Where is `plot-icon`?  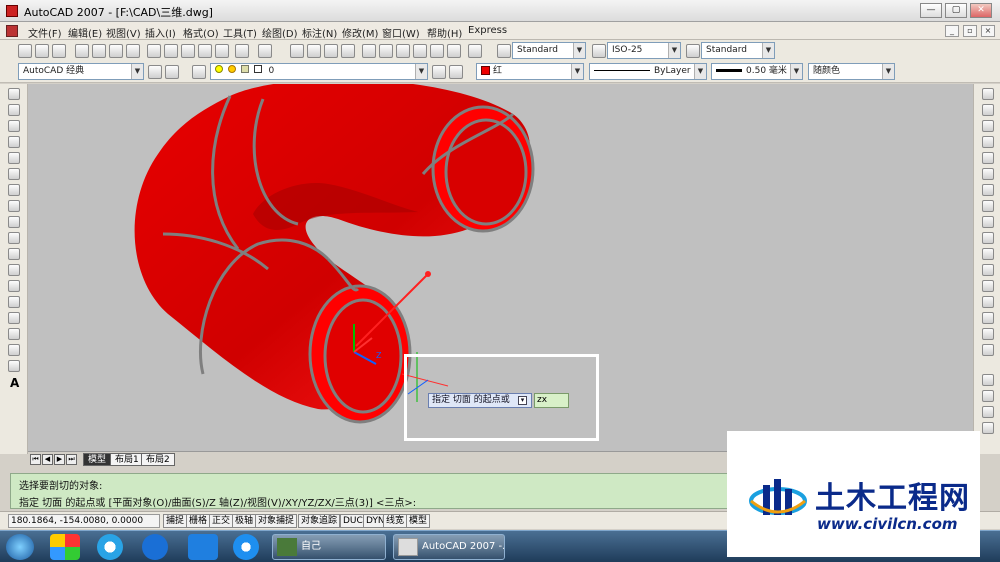 plot-icon is located at coordinates (82, 51).